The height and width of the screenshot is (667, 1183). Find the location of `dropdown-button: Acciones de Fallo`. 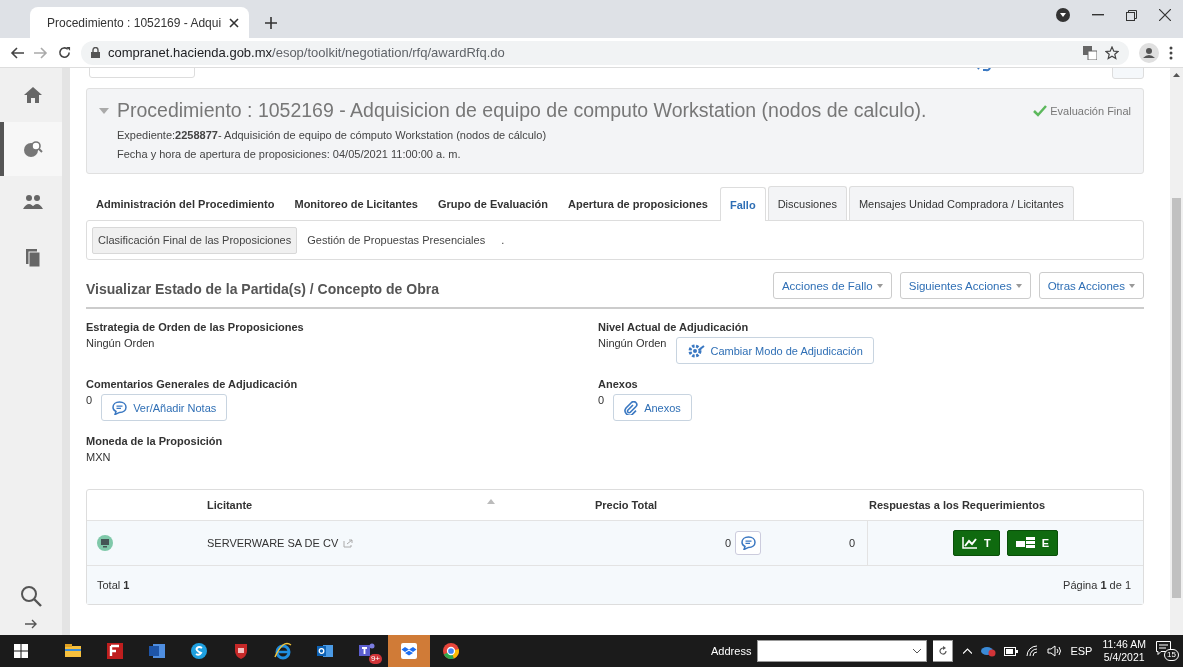

dropdown-button: Acciones de Fallo is located at coordinates (832, 285).